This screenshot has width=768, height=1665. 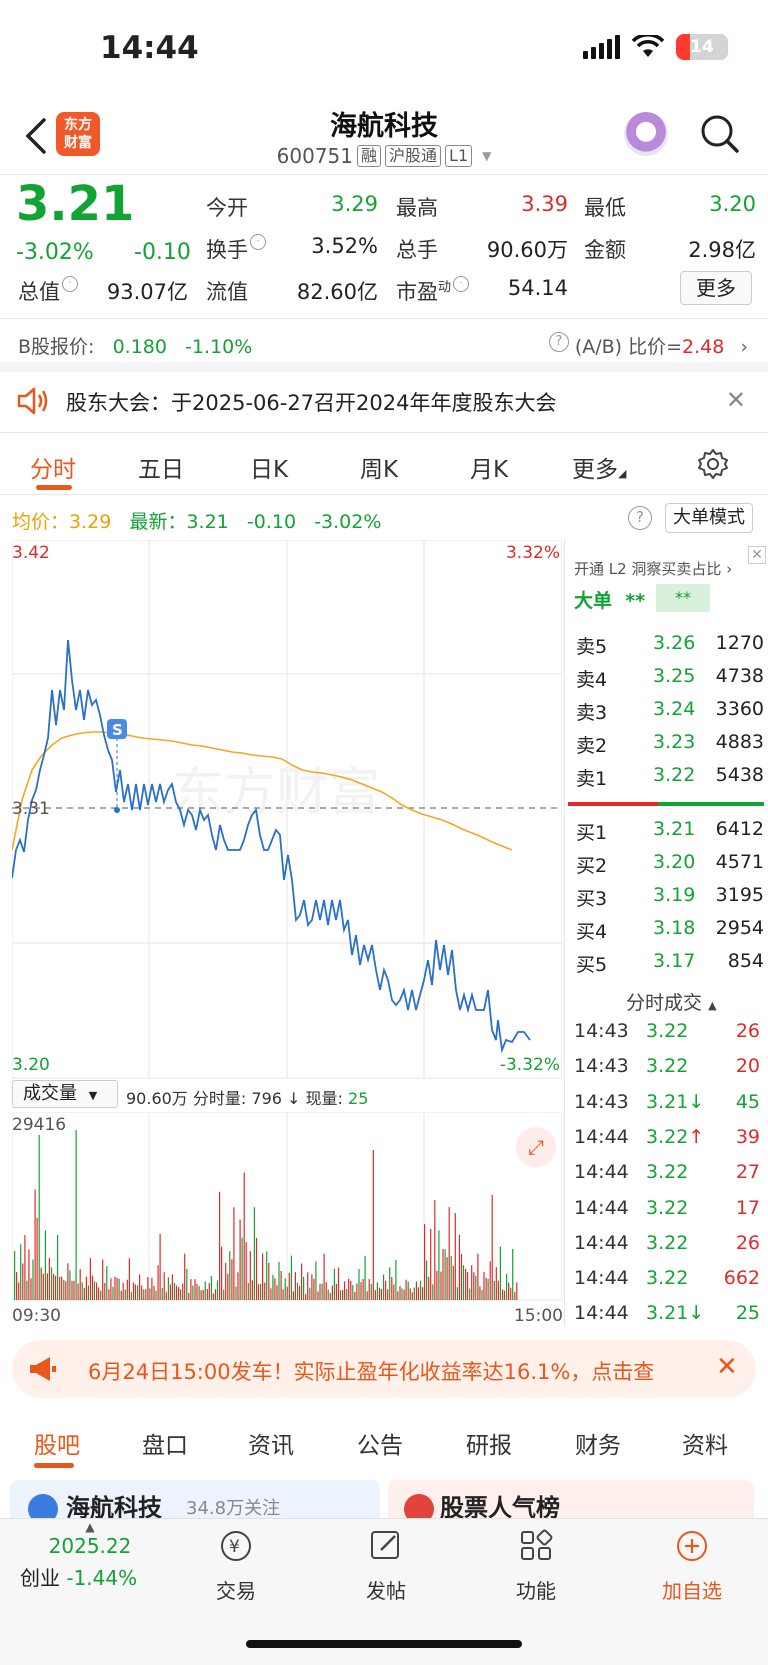 What do you see at coordinates (271, 1443) in the screenshot?
I see `tab-news: 资讯` at bounding box center [271, 1443].